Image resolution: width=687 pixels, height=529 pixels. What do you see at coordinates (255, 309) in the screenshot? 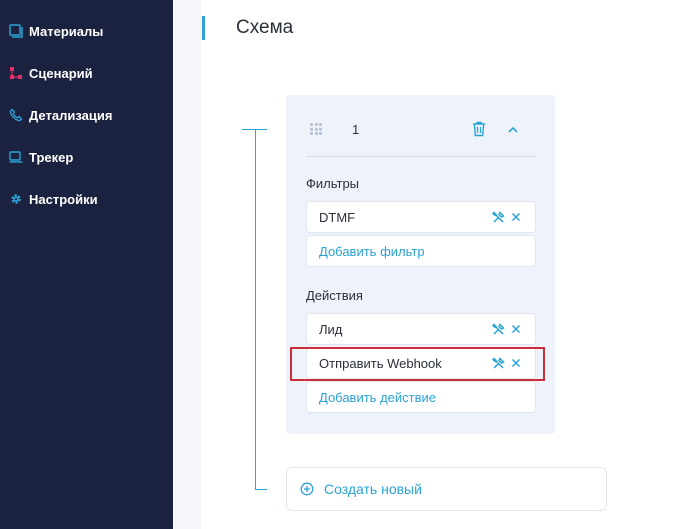
I see `timeline-line` at bounding box center [255, 309].